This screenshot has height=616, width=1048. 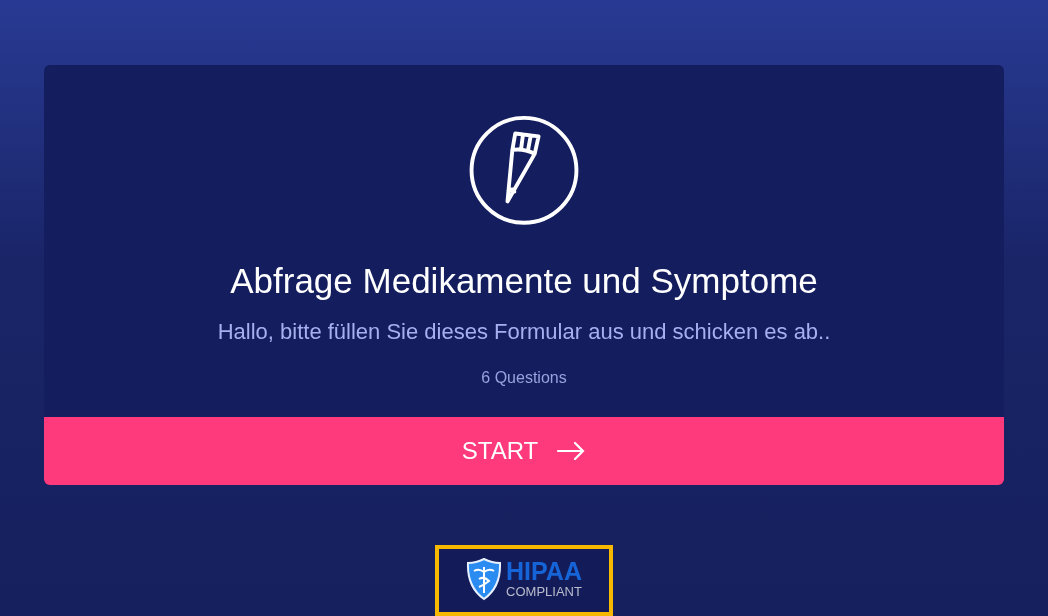 What do you see at coordinates (524, 377) in the screenshot?
I see `question-count: 6 Questions` at bounding box center [524, 377].